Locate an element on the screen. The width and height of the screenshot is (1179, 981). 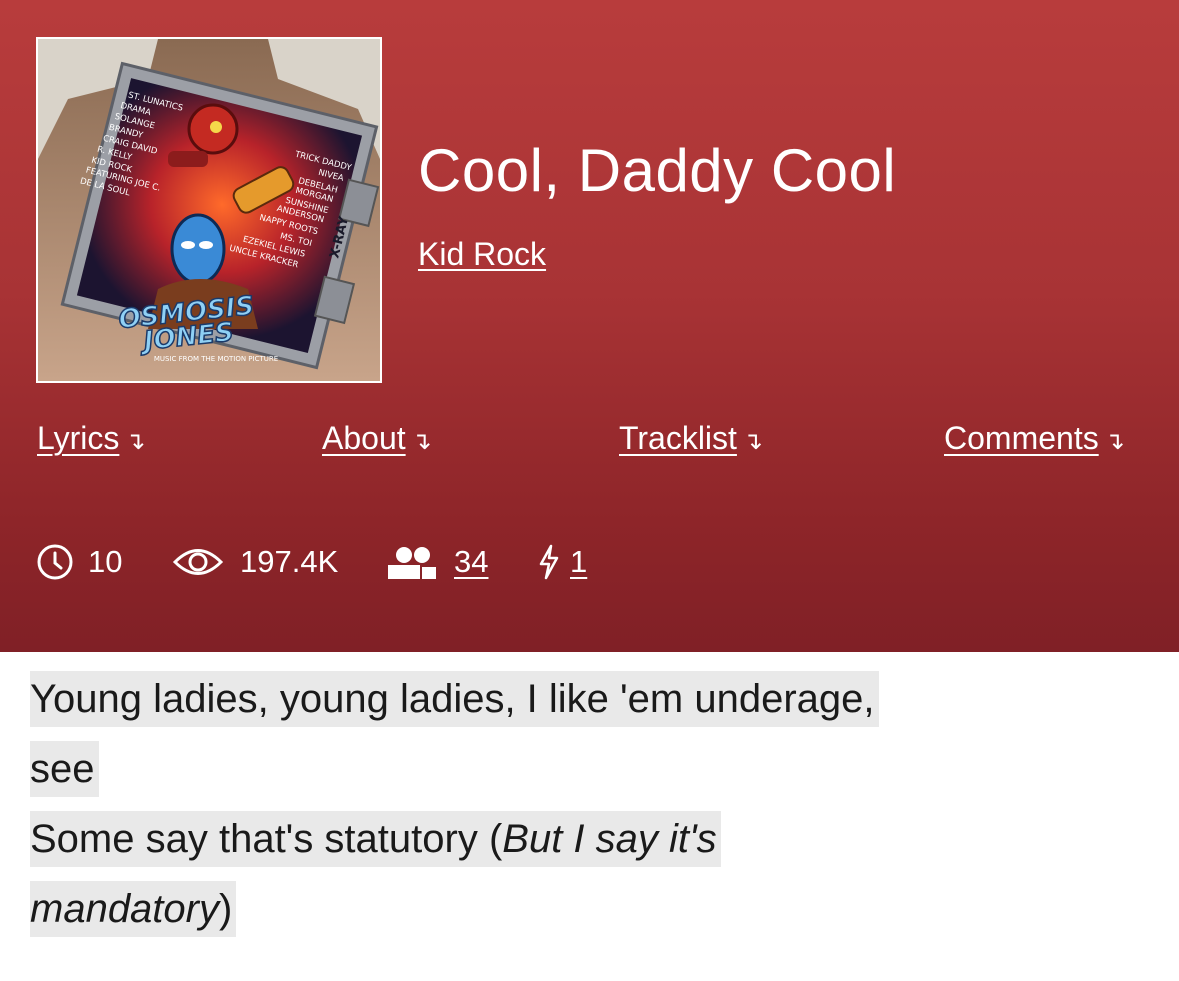
transcribers-count: 10 is located at coordinates (105, 561).